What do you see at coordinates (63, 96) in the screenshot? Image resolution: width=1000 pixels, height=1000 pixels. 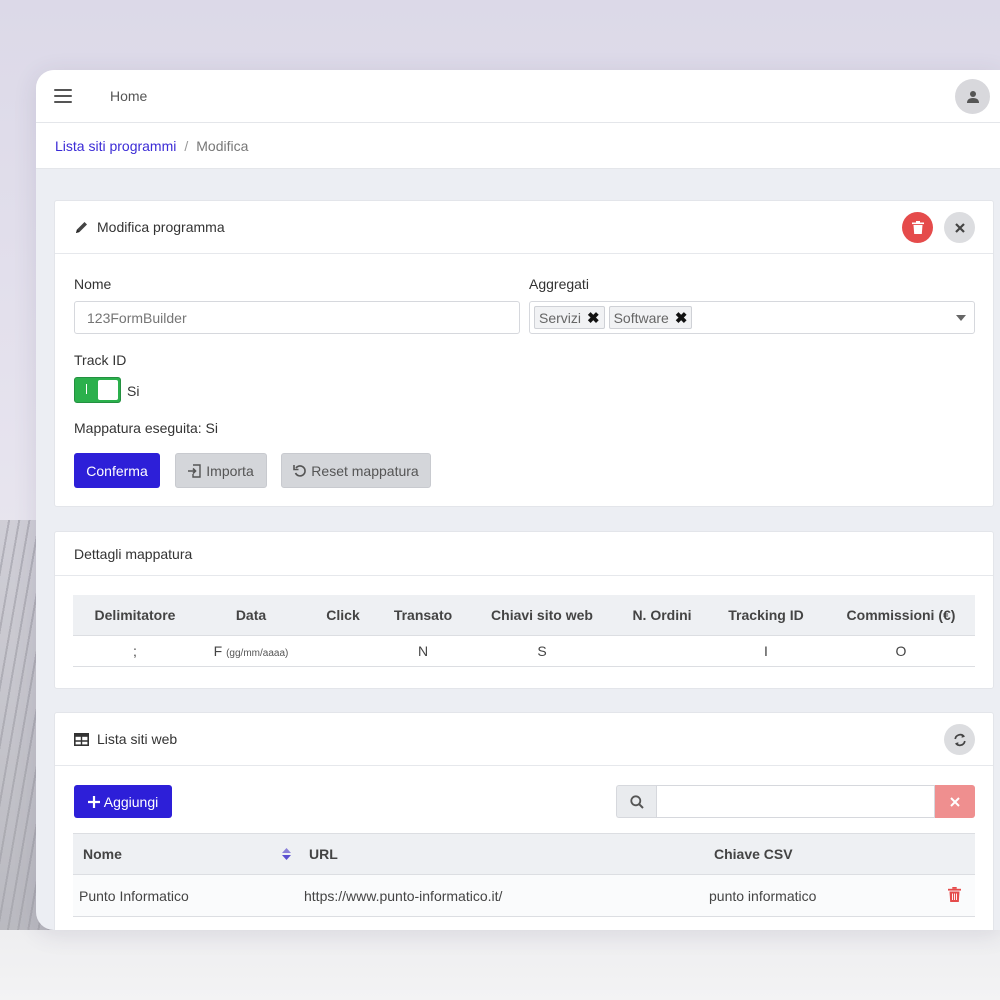 I see `hamburger-menu-icon` at bounding box center [63, 96].